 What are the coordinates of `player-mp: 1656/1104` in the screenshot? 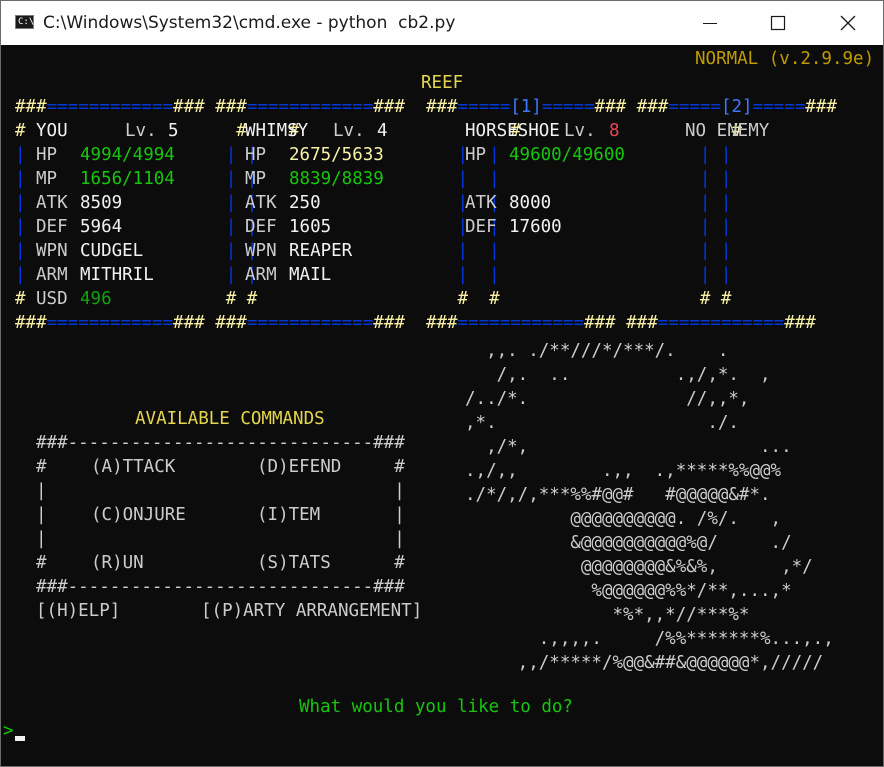 It's located at (127, 179).